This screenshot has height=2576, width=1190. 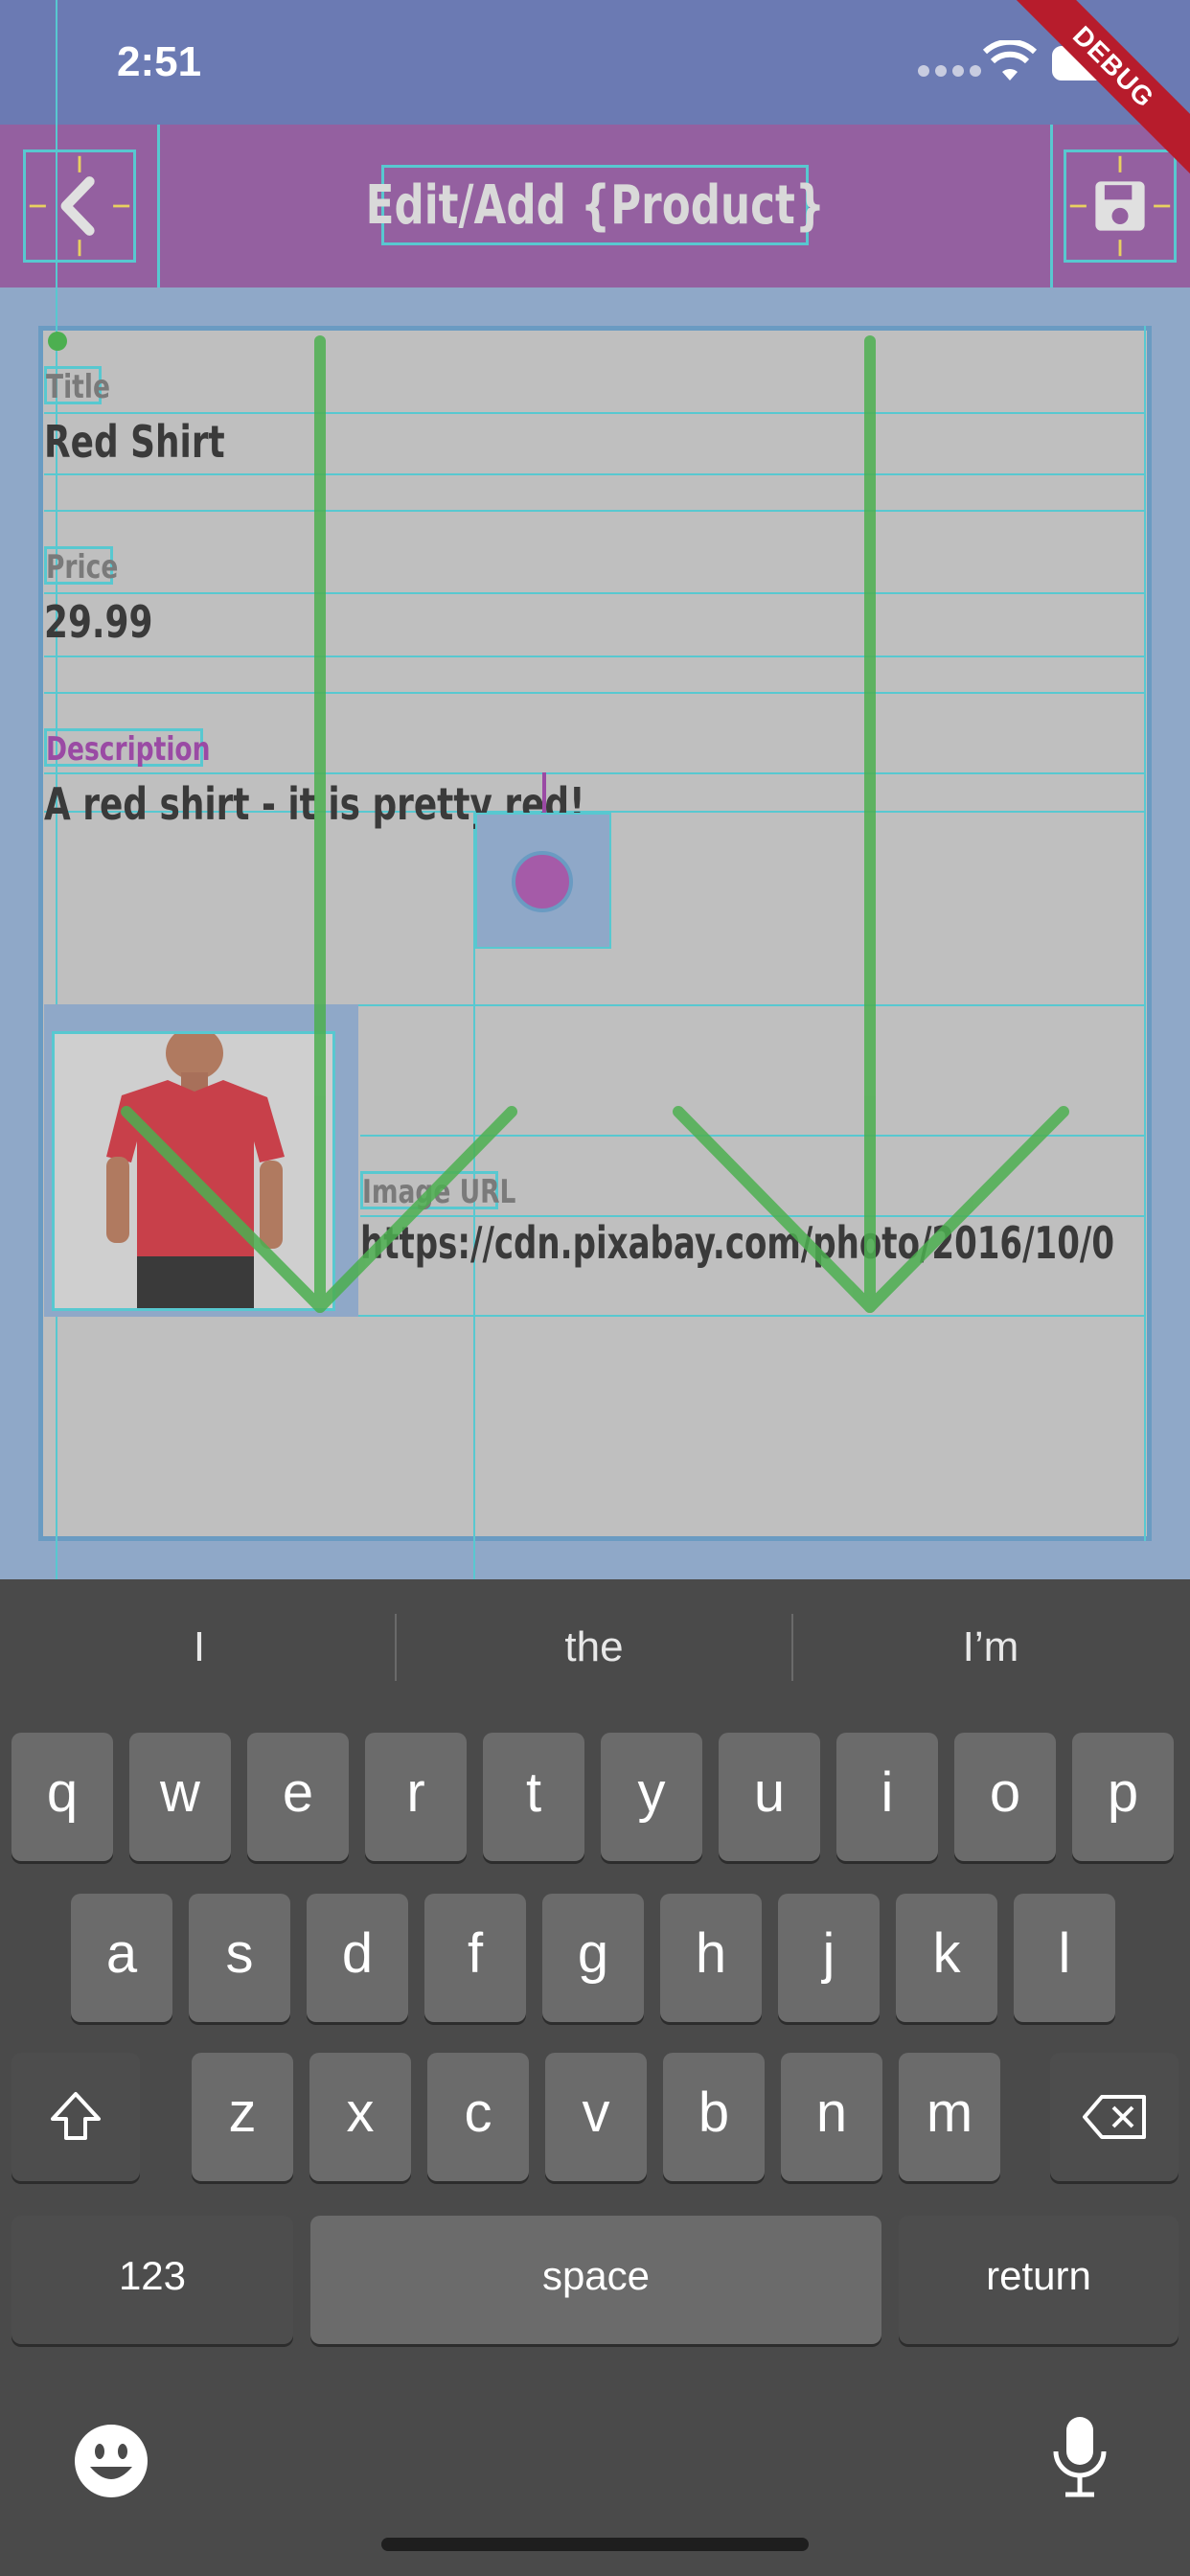 I want to click on key-w: w, so click(x=180, y=1797).